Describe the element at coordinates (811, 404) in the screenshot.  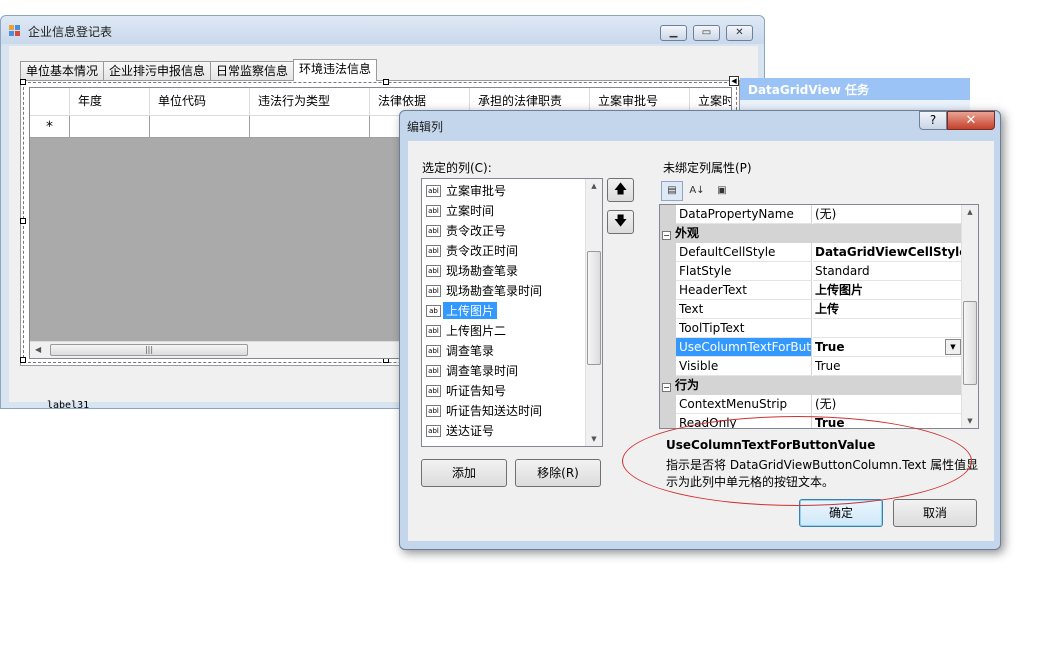
I see `property-row: ContextMenuStrip (无)` at that location.